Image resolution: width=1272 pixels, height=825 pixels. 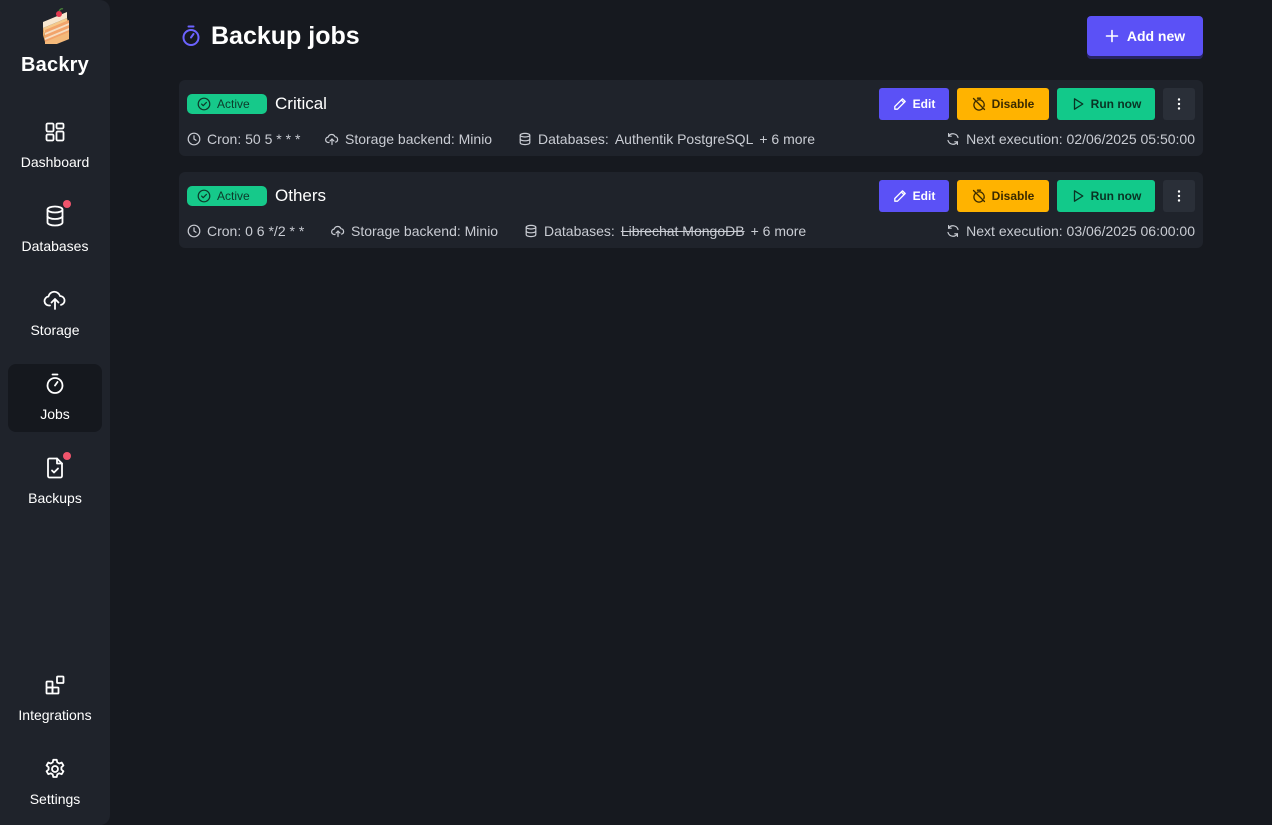 I want to click on next-execution-text: Next execution: 03/06/2025 06:00:00, so click(x=1080, y=231).